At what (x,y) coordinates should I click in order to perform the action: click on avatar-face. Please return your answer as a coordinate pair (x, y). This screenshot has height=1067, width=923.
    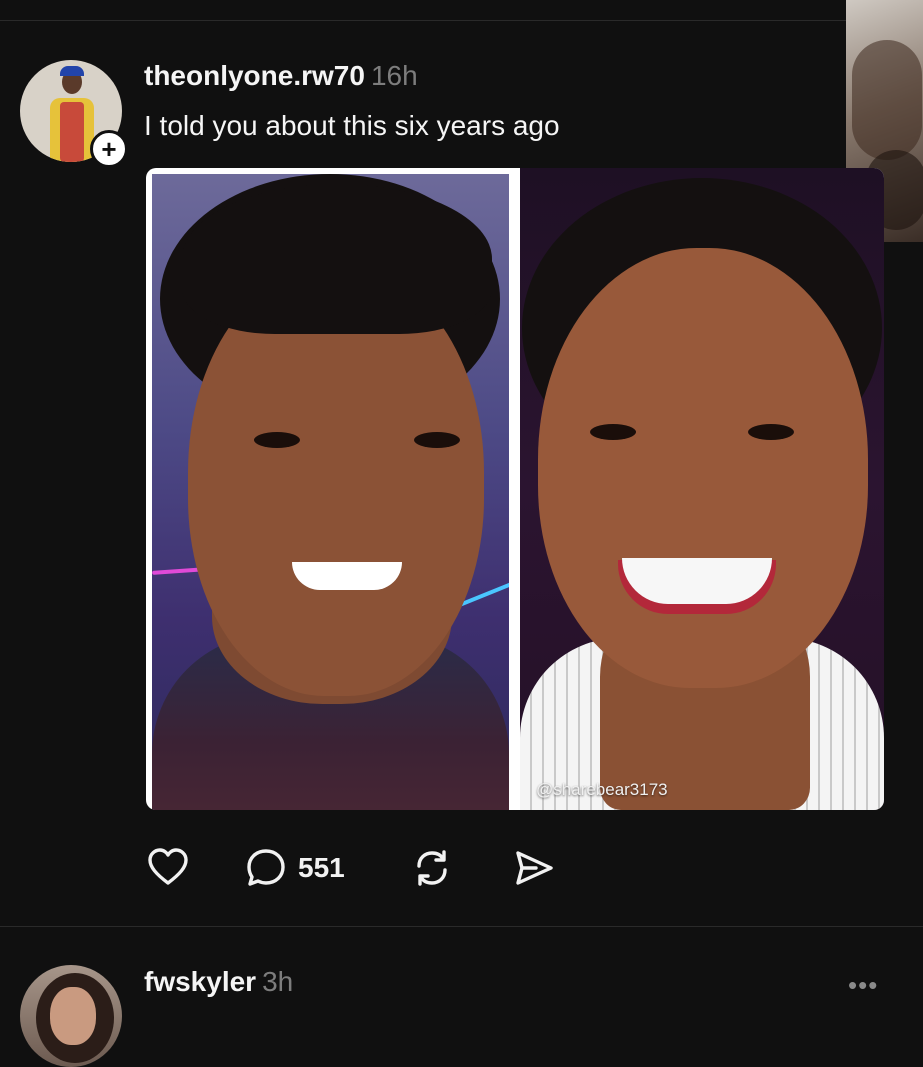
    Looking at the image, I should click on (73, 1016).